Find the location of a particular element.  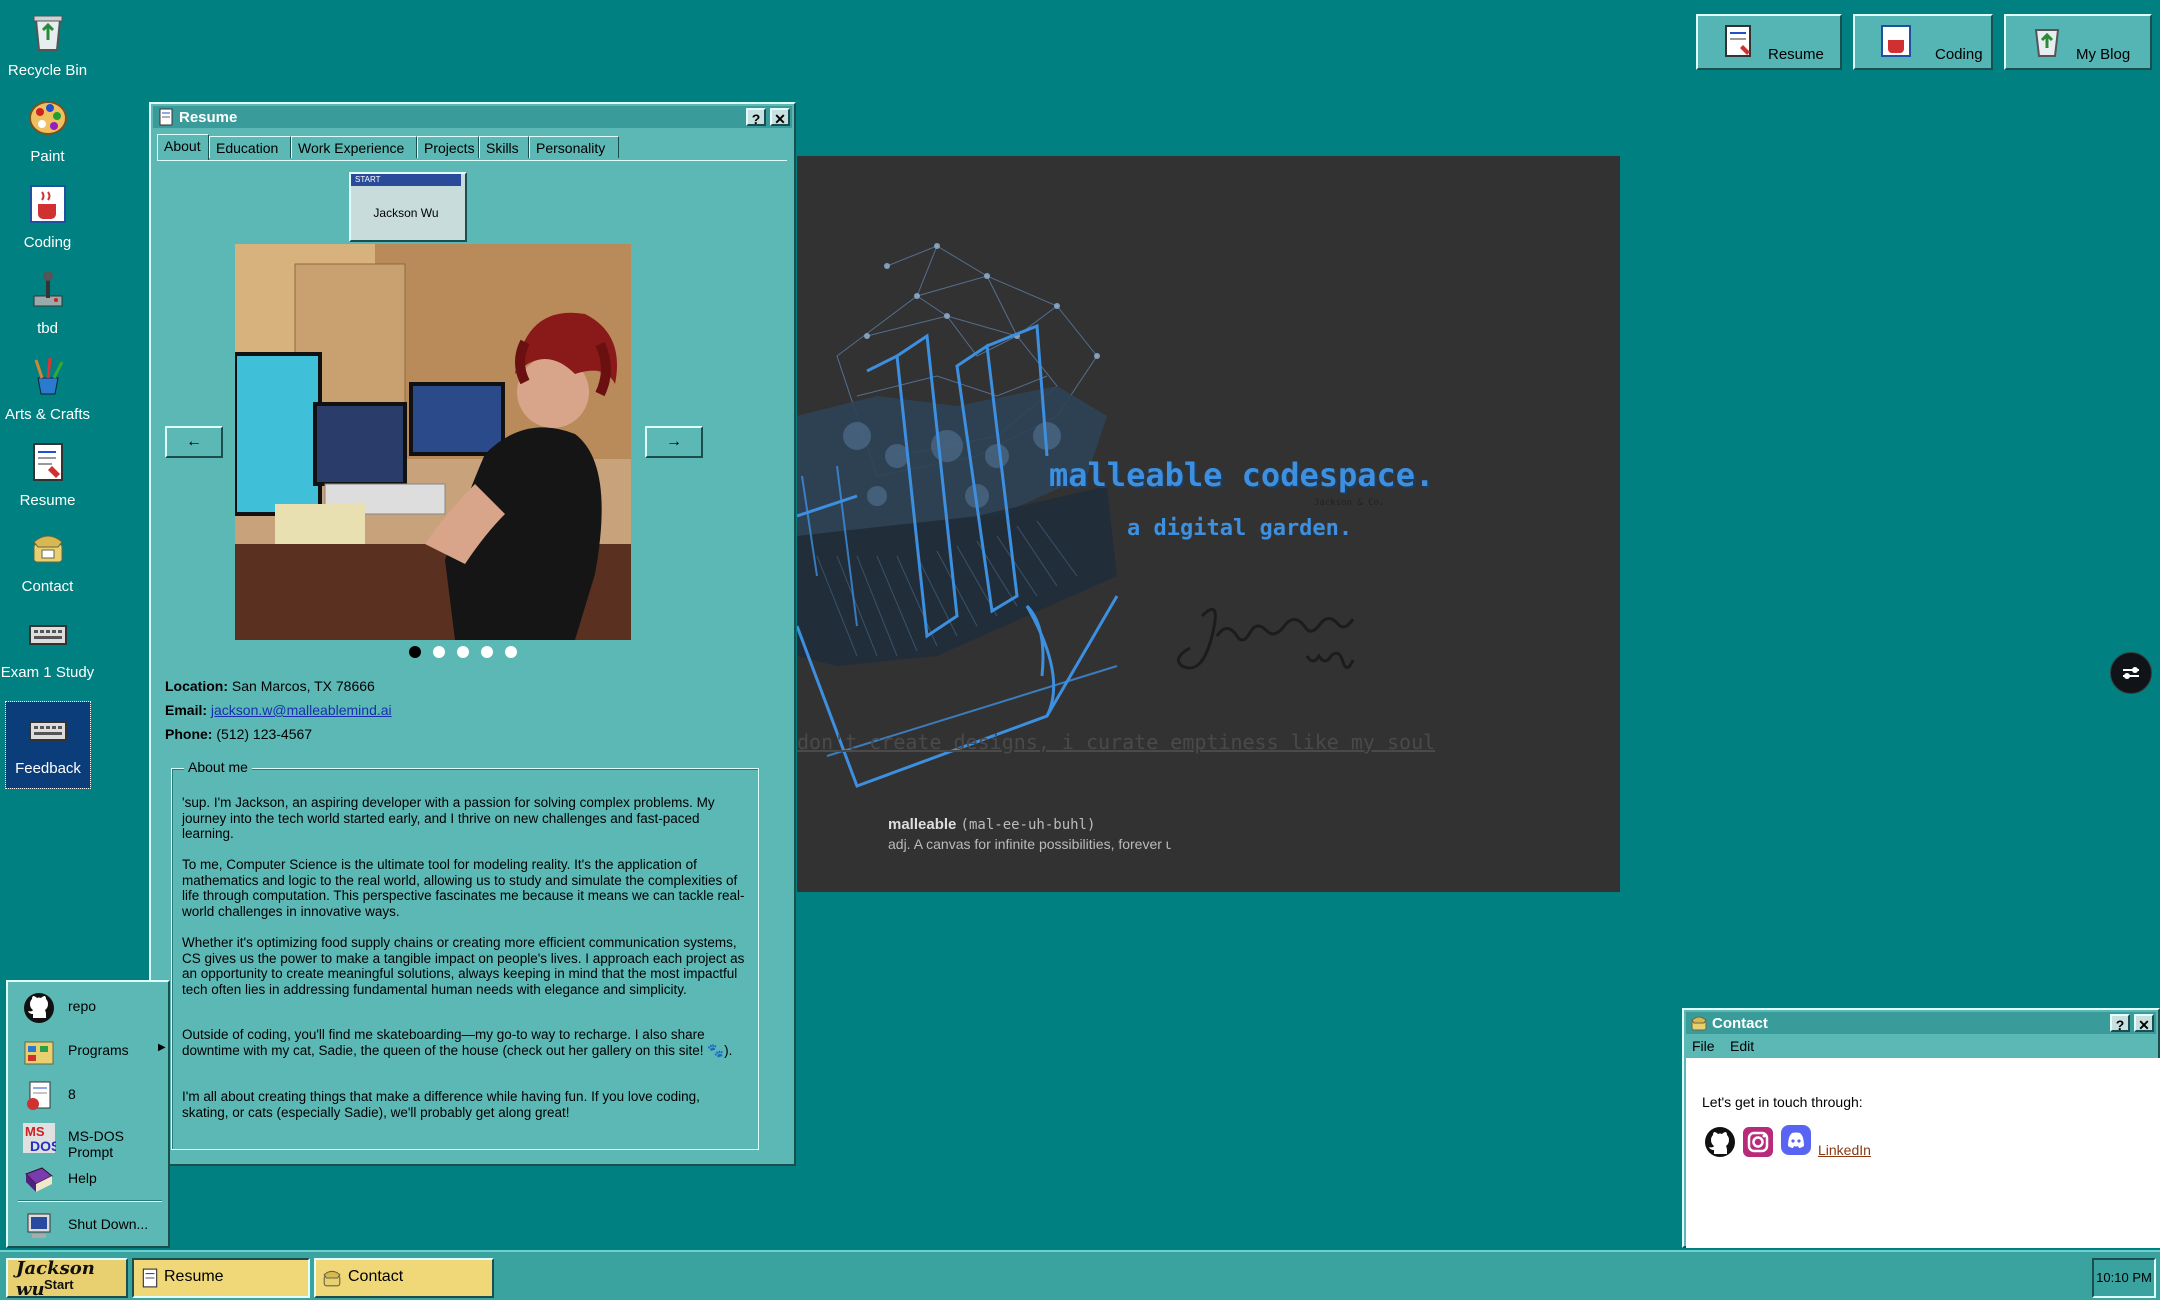

tab-skills: Skills is located at coordinates (504, 147).